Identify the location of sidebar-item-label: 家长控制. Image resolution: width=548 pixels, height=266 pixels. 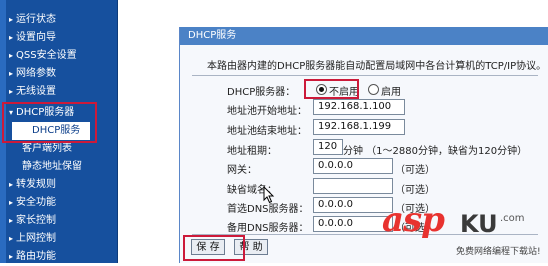
(36, 220).